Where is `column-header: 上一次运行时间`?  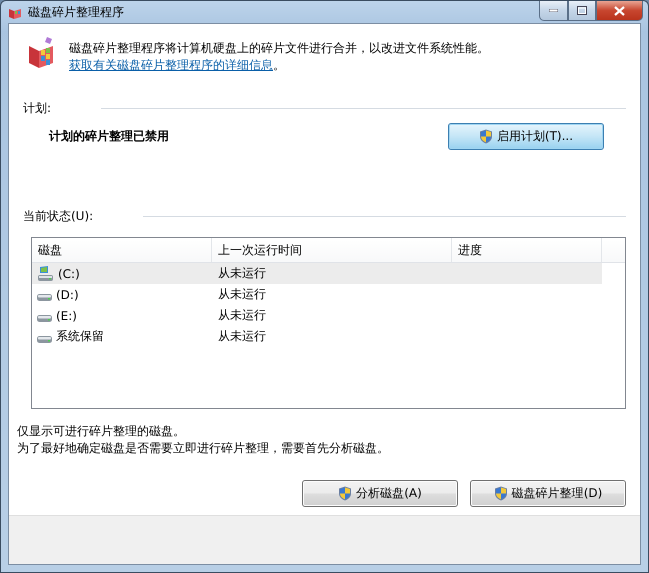
column-header: 上一次运行时间 is located at coordinates (332, 250).